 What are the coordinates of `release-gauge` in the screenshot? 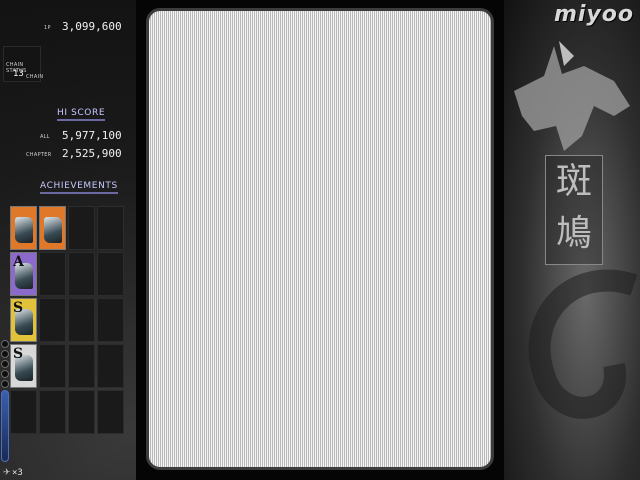 It's located at (5, 404).